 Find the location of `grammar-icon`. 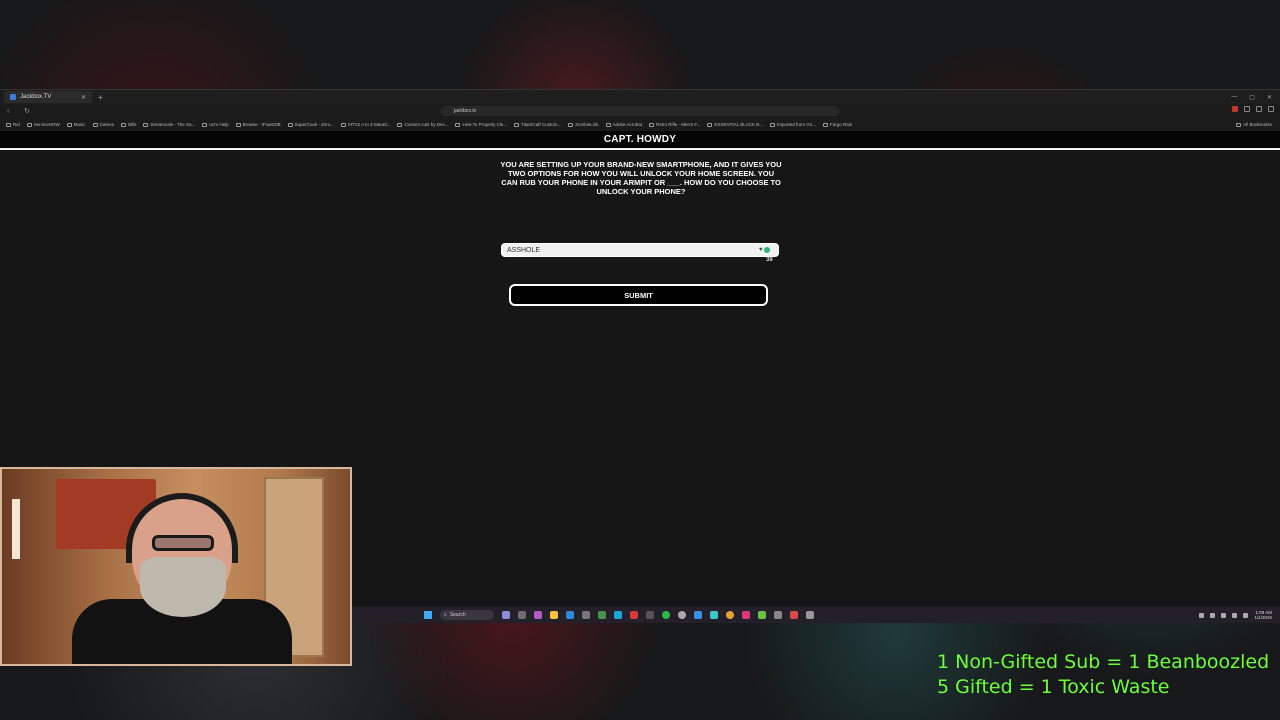

grammar-icon is located at coordinates (766, 249).